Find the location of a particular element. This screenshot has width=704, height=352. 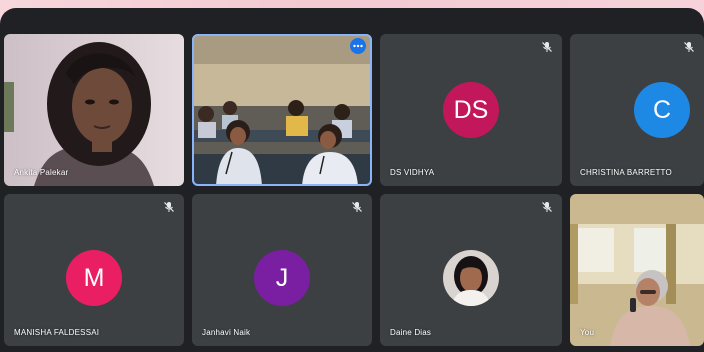

participant-tile-janhavi: J Janhavi Naik is located at coordinates (282, 270).